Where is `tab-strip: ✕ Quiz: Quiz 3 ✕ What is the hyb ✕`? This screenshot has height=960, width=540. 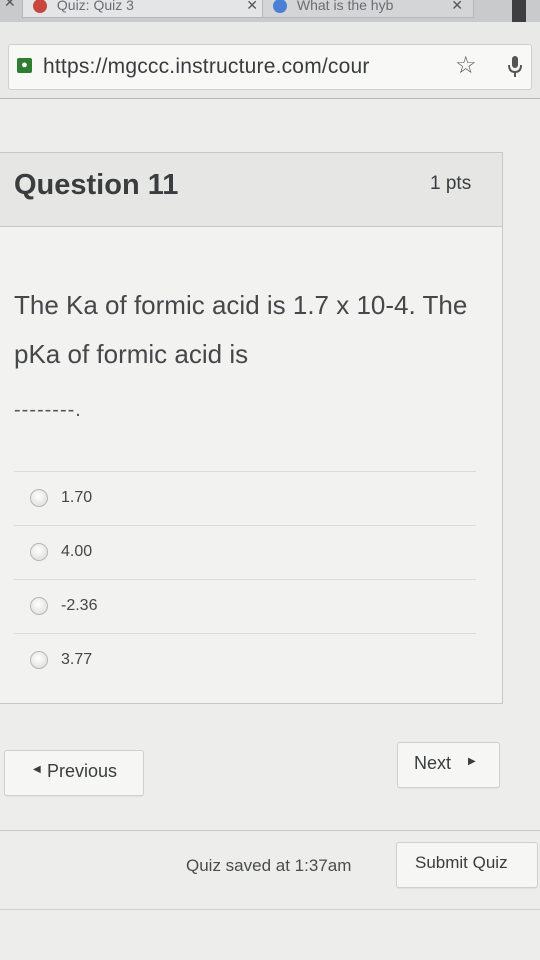
tab-strip: ✕ Quiz: Quiz 3 ✕ What is the hyb ✕ is located at coordinates (270, 11).